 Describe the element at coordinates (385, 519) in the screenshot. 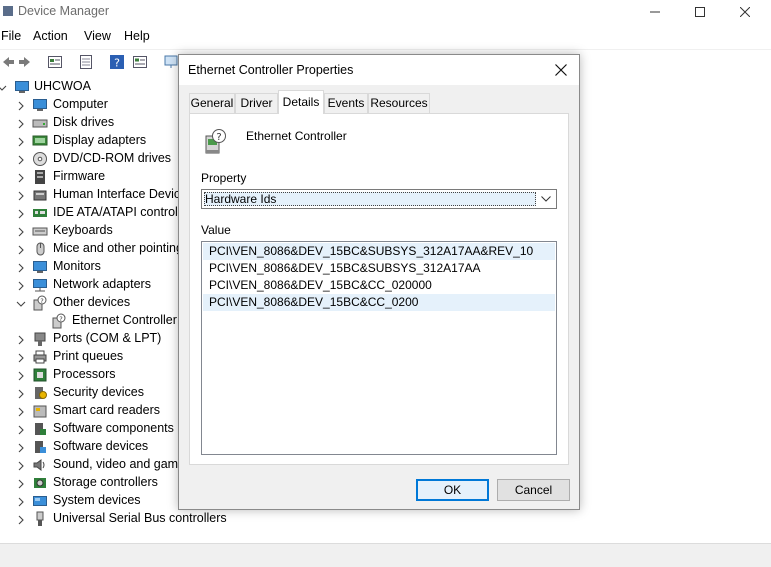

I see `tree-item: Universal Serial Bus controllers` at that location.